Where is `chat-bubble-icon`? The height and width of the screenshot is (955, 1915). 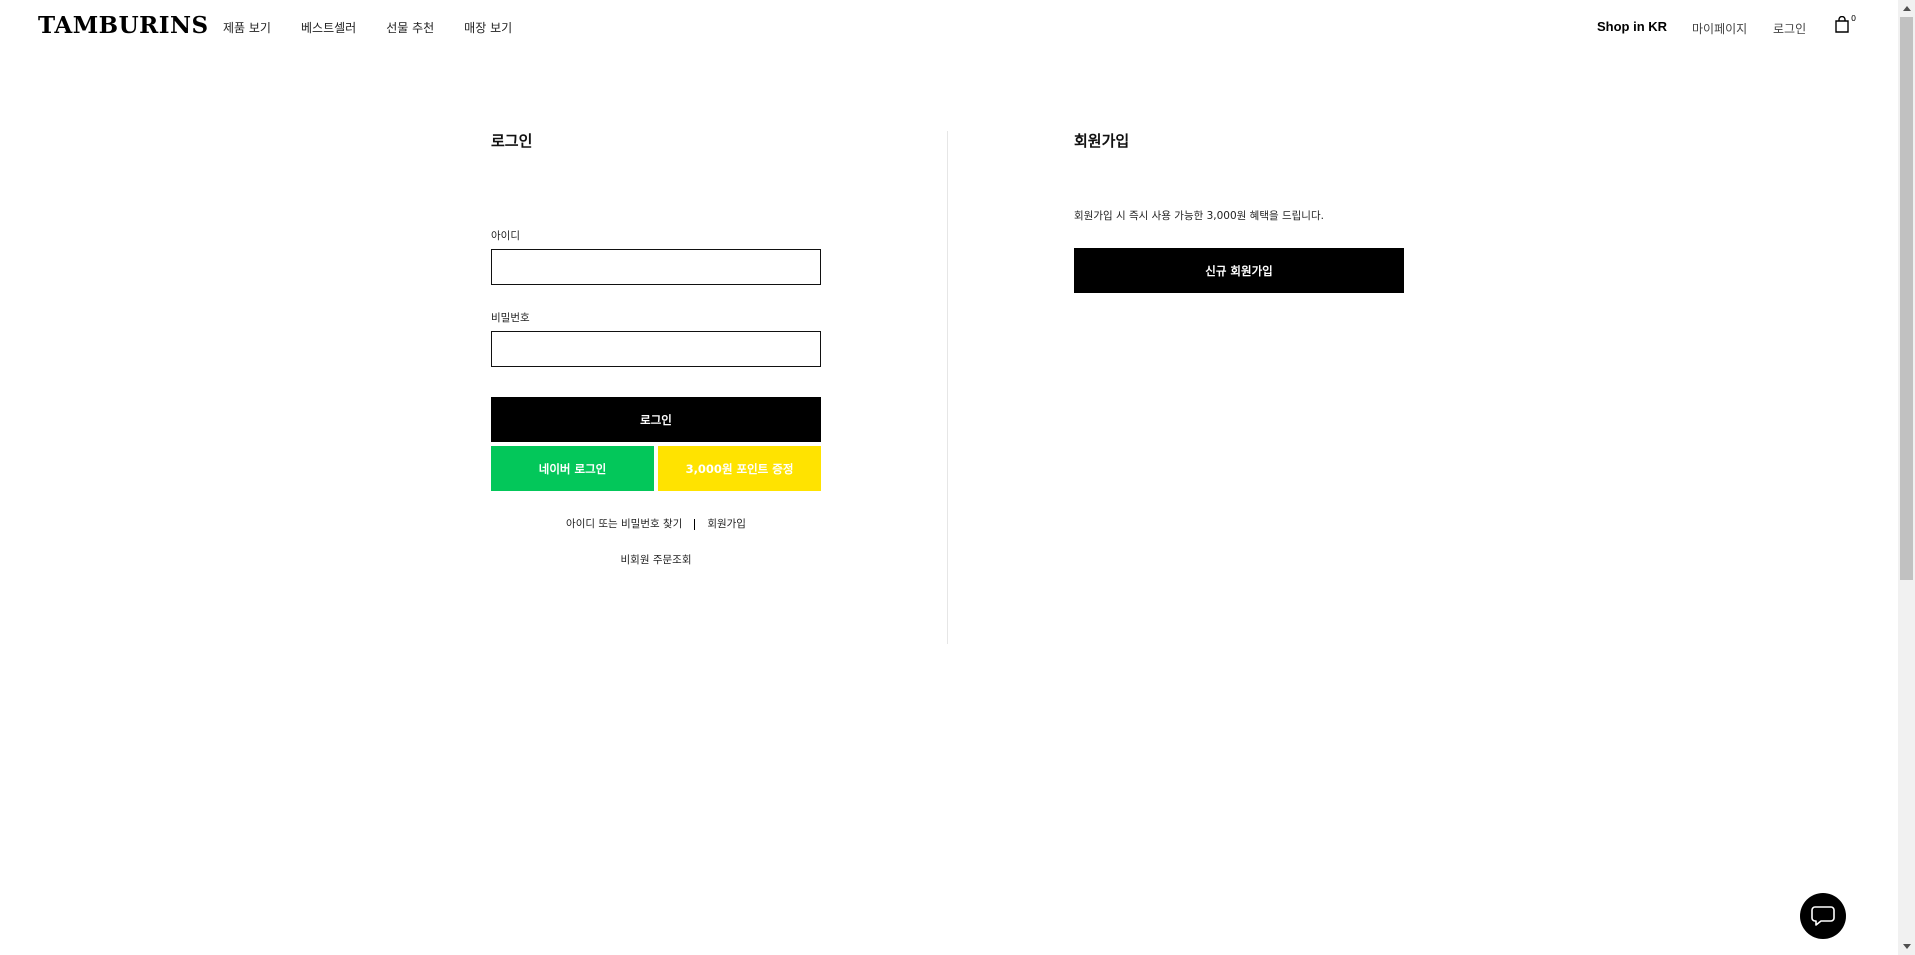
chat-bubble-icon is located at coordinates (1823, 916).